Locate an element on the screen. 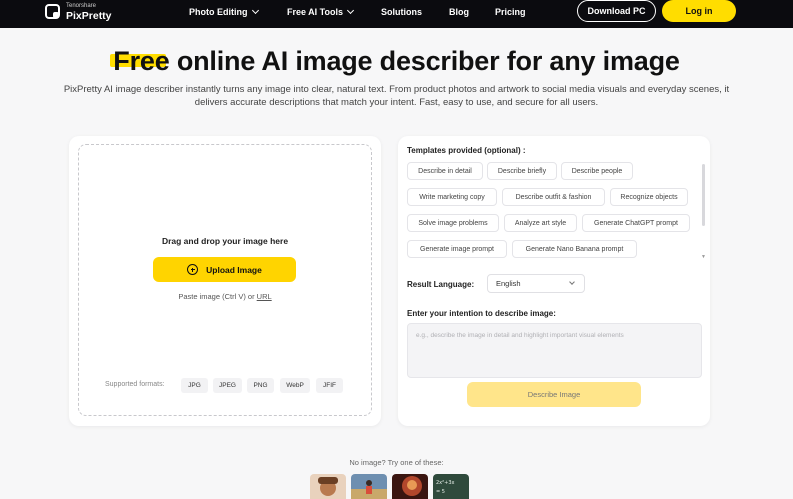 The image size is (793, 499). sample-image-sports is located at coordinates (369, 486).